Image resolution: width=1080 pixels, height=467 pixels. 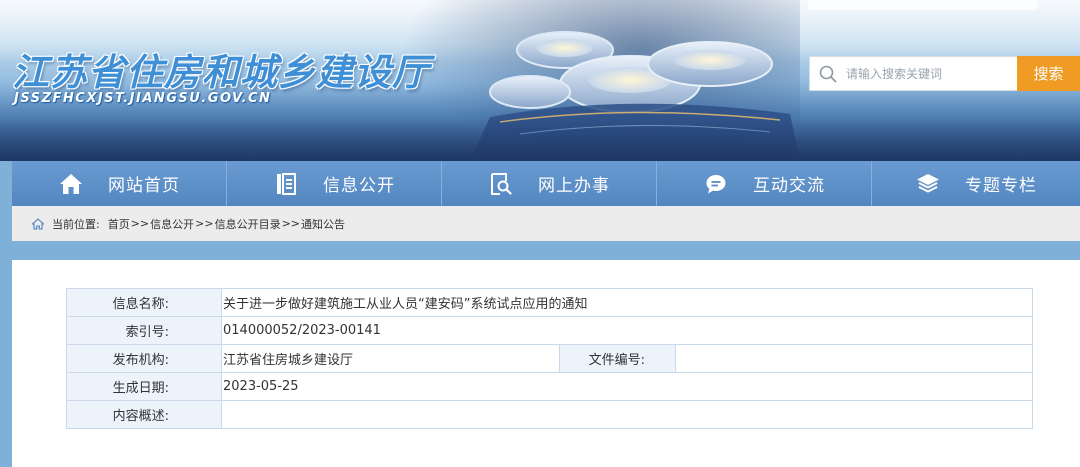 What do you see at coordinates (930, 73) in the screenshot?
I see `search-input` at bounding box center [930, 73].